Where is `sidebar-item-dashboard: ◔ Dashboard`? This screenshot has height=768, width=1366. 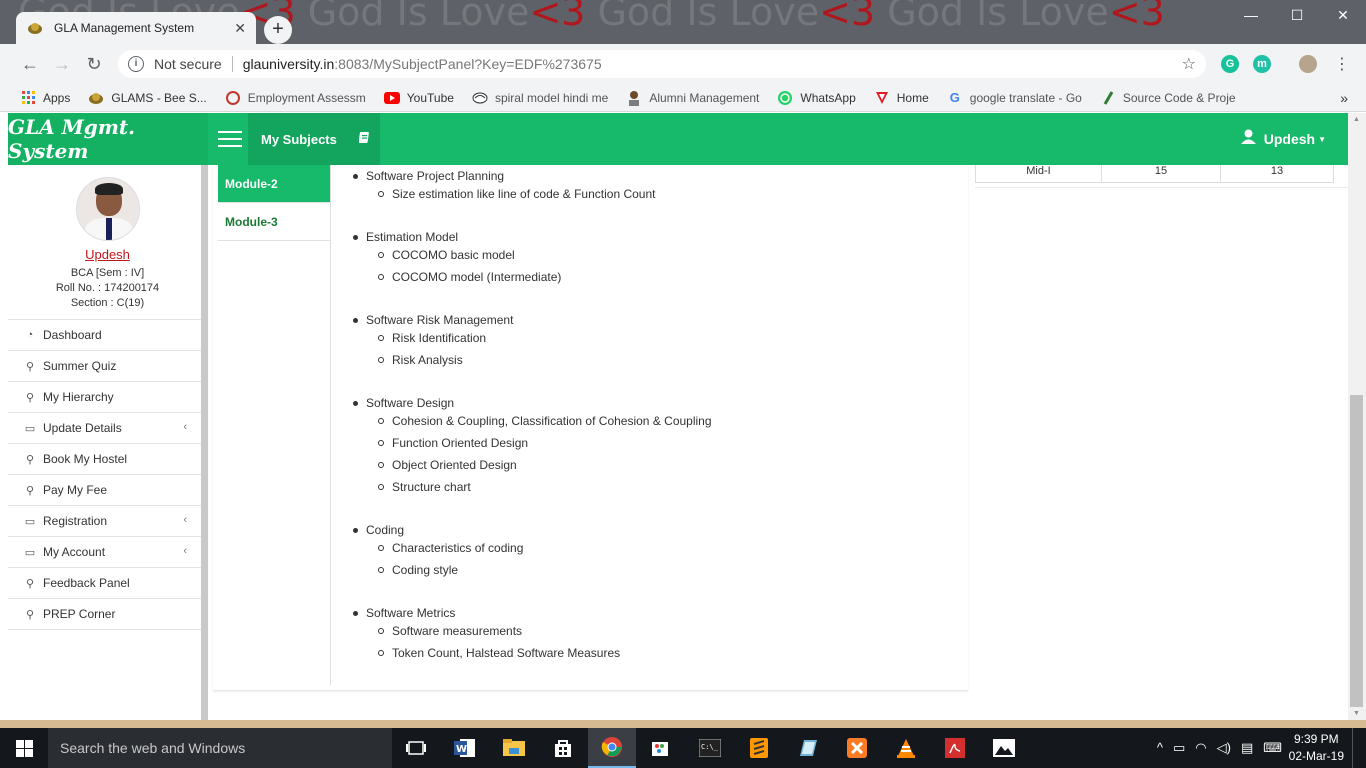 sidebar-item-dashboard: ◔ Dashboard is located at coordinates (107, 335).